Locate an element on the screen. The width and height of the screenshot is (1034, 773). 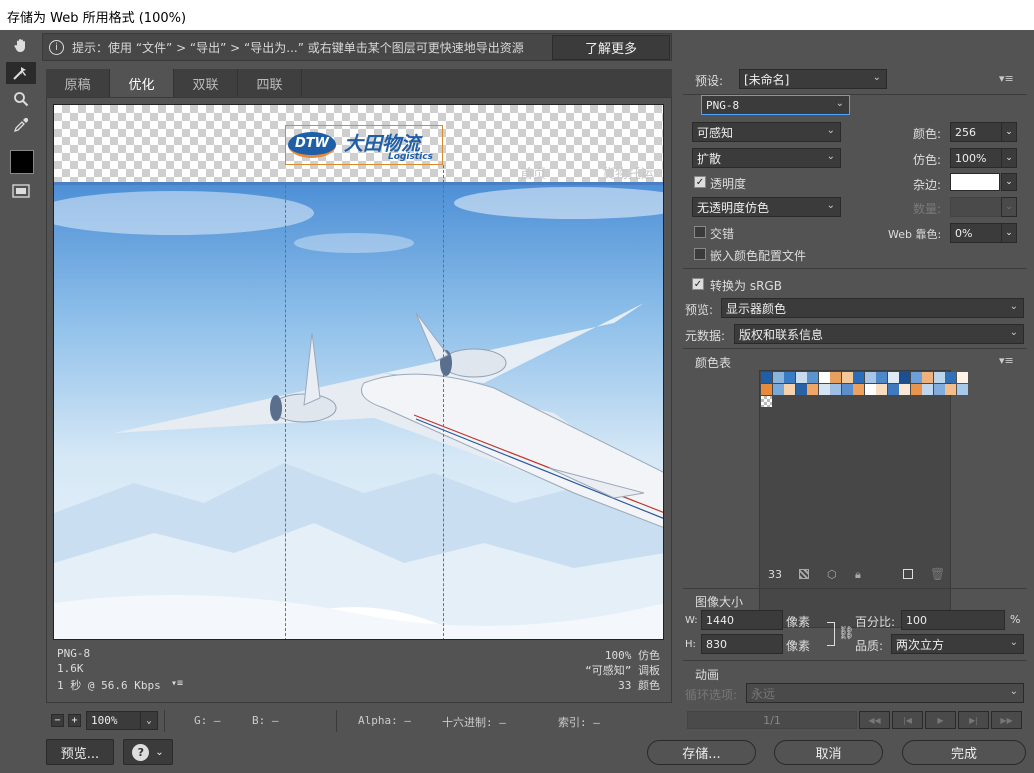
transparent-color-swatch is located at coordinates (766, 401).